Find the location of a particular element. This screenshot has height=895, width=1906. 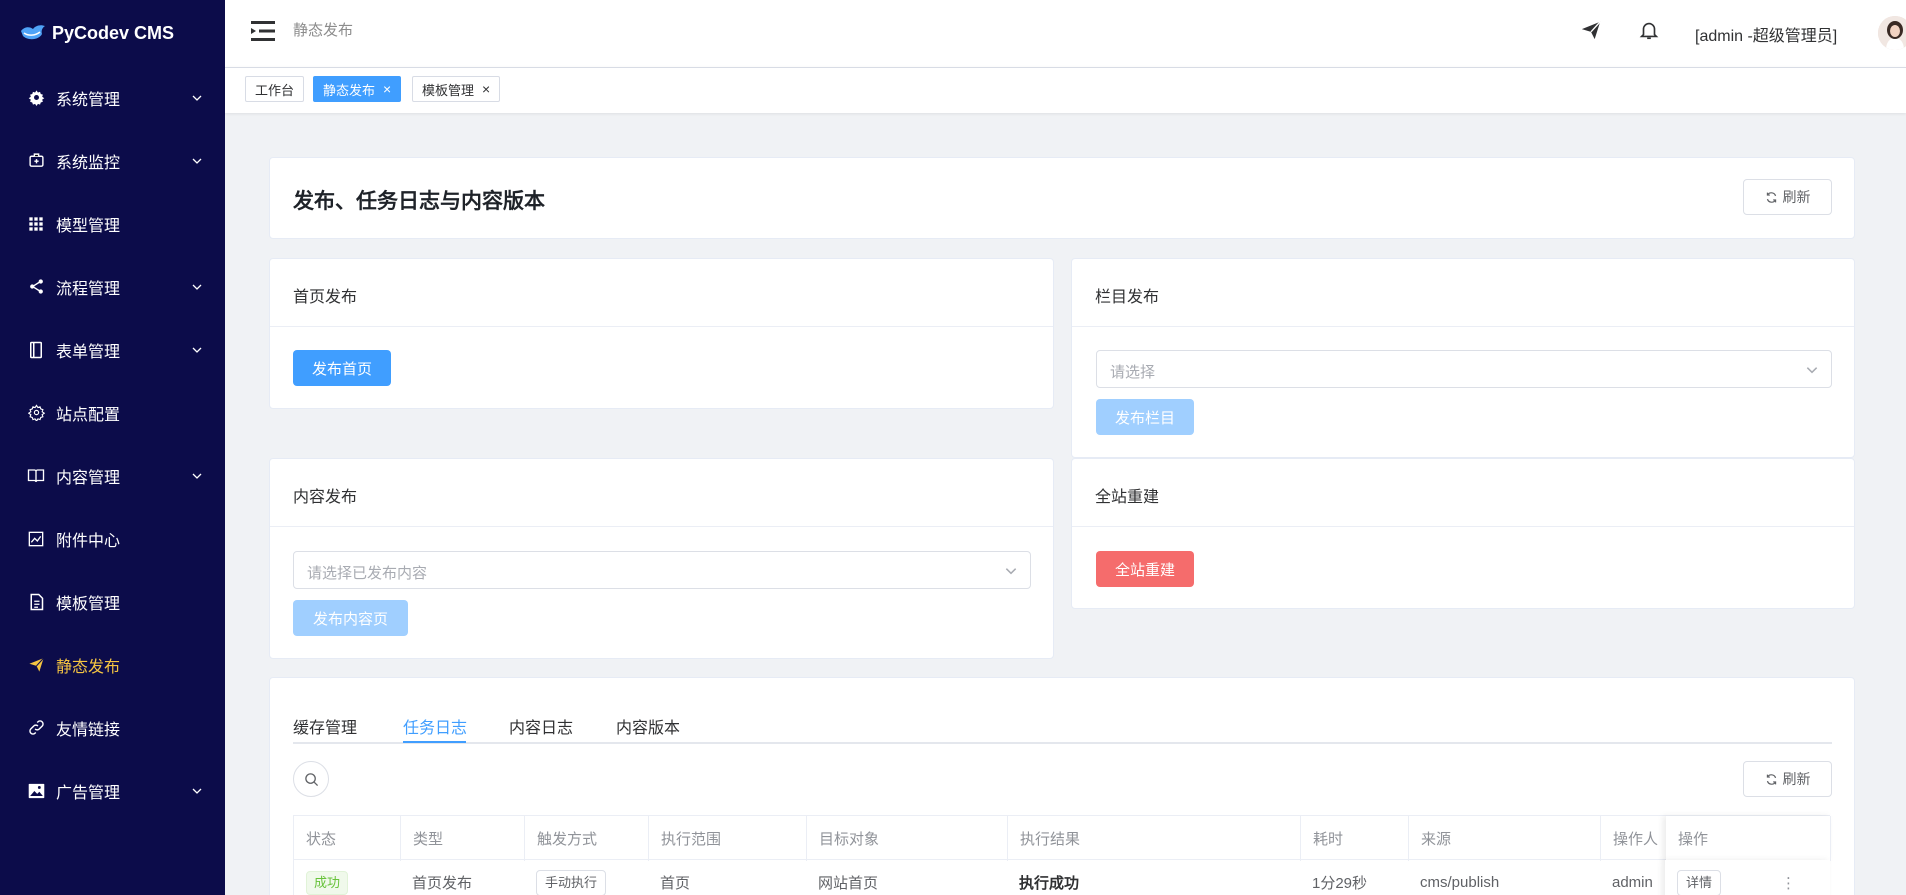

tag-label: 模板管理 is located at coordinates (448, 90).